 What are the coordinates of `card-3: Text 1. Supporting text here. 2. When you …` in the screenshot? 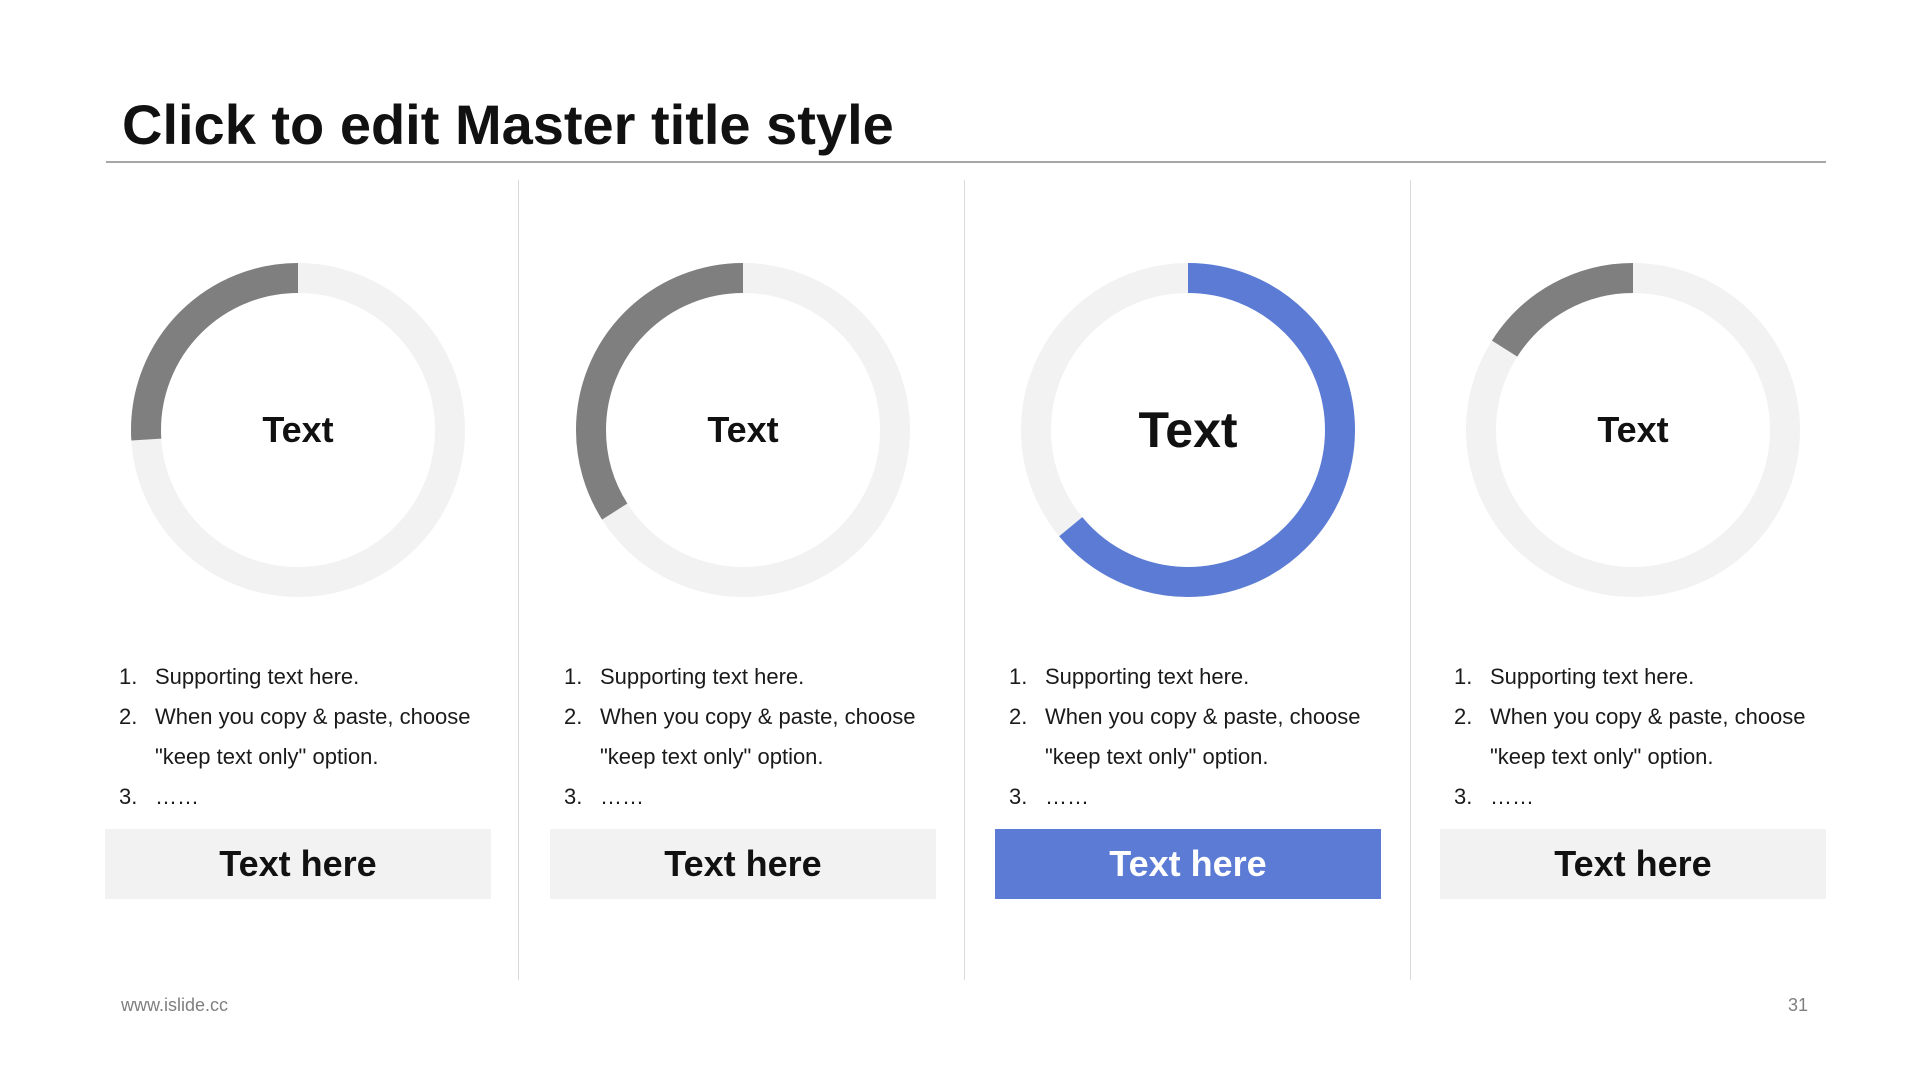 It's located at (1188, 580).